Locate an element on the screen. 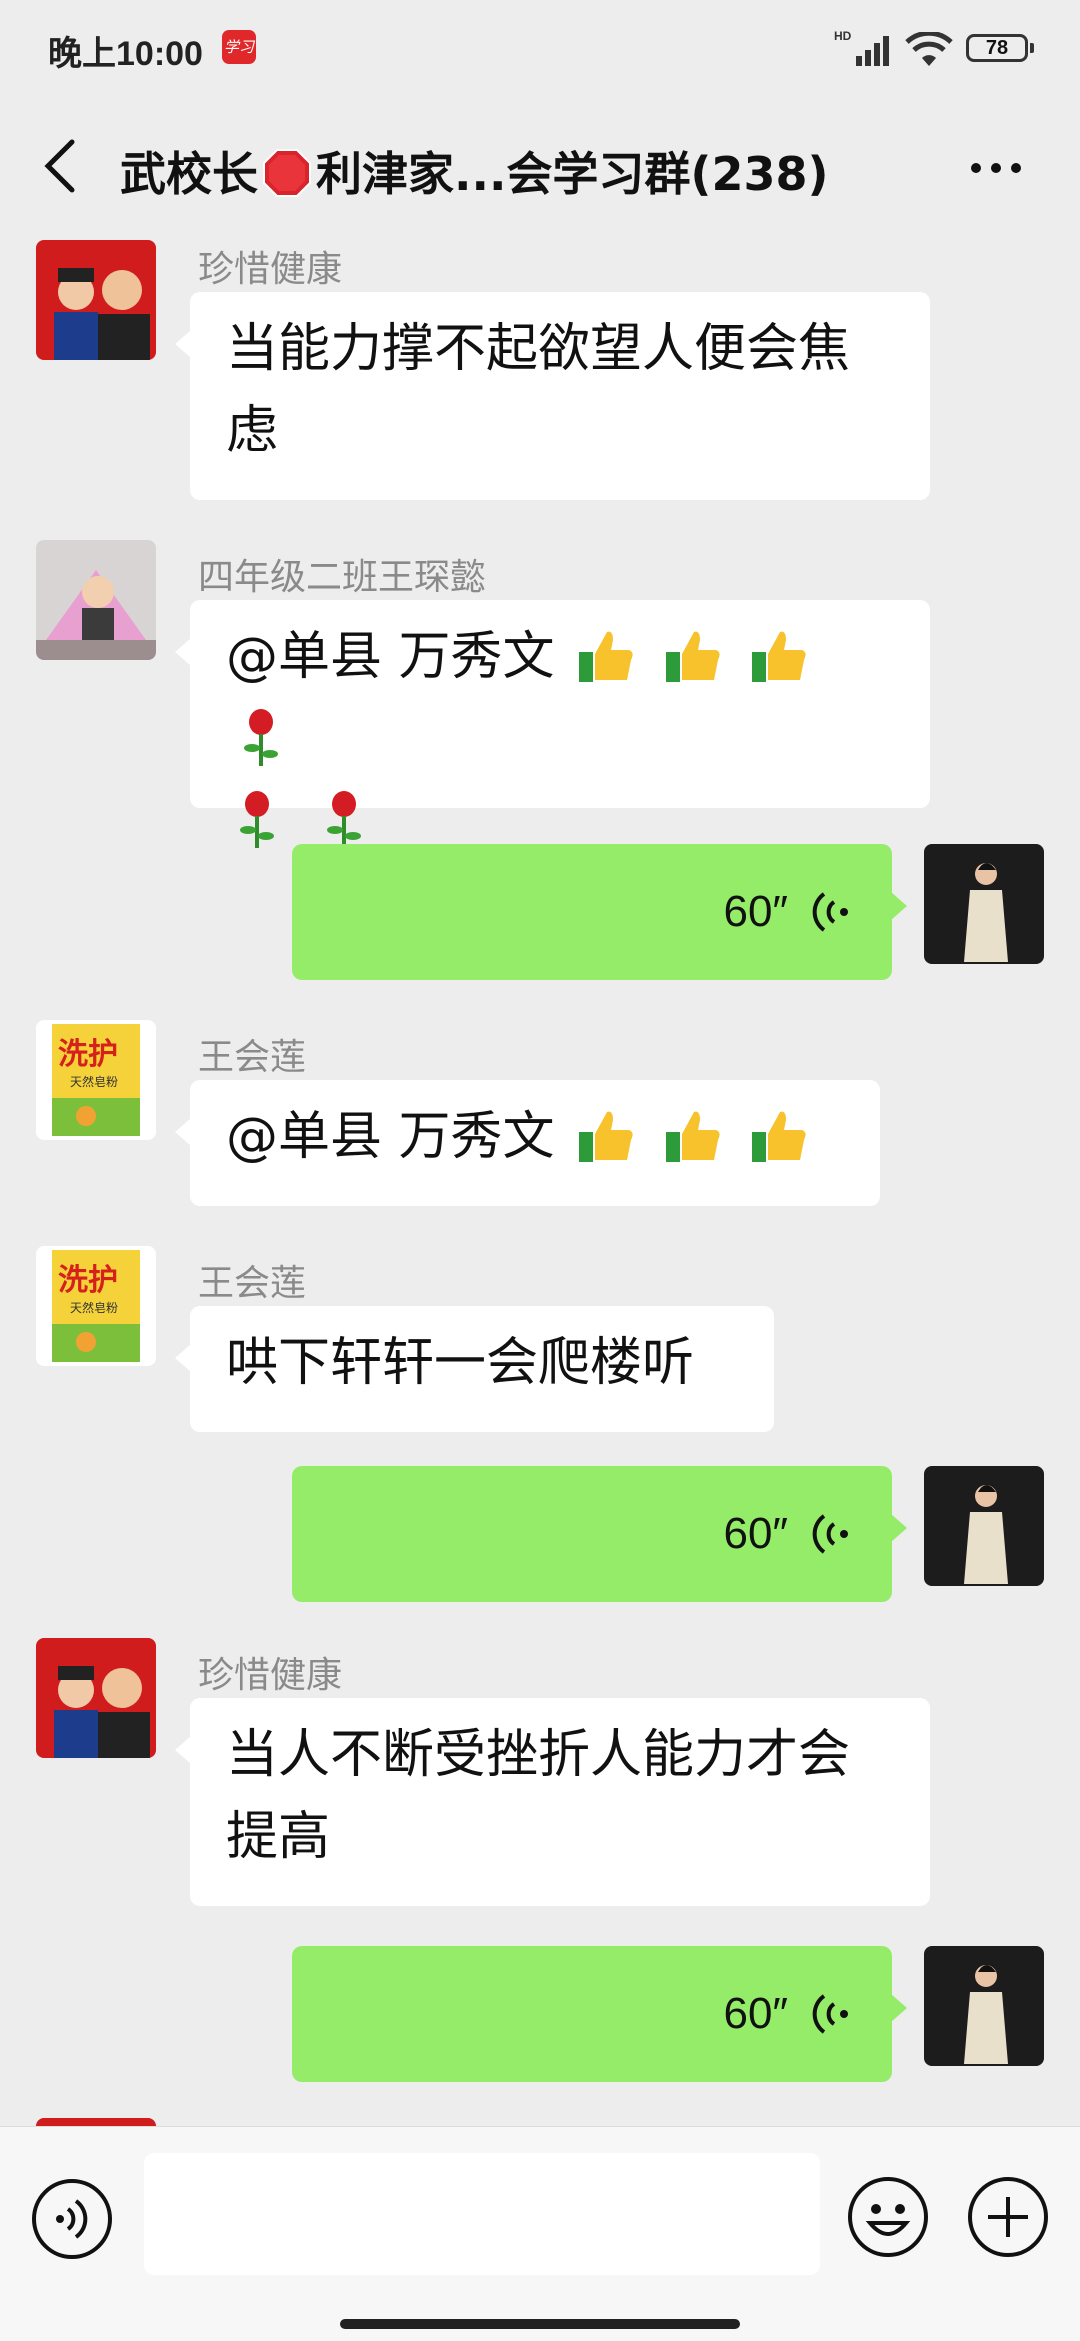  back-icon is located at coordinates (61, 166).